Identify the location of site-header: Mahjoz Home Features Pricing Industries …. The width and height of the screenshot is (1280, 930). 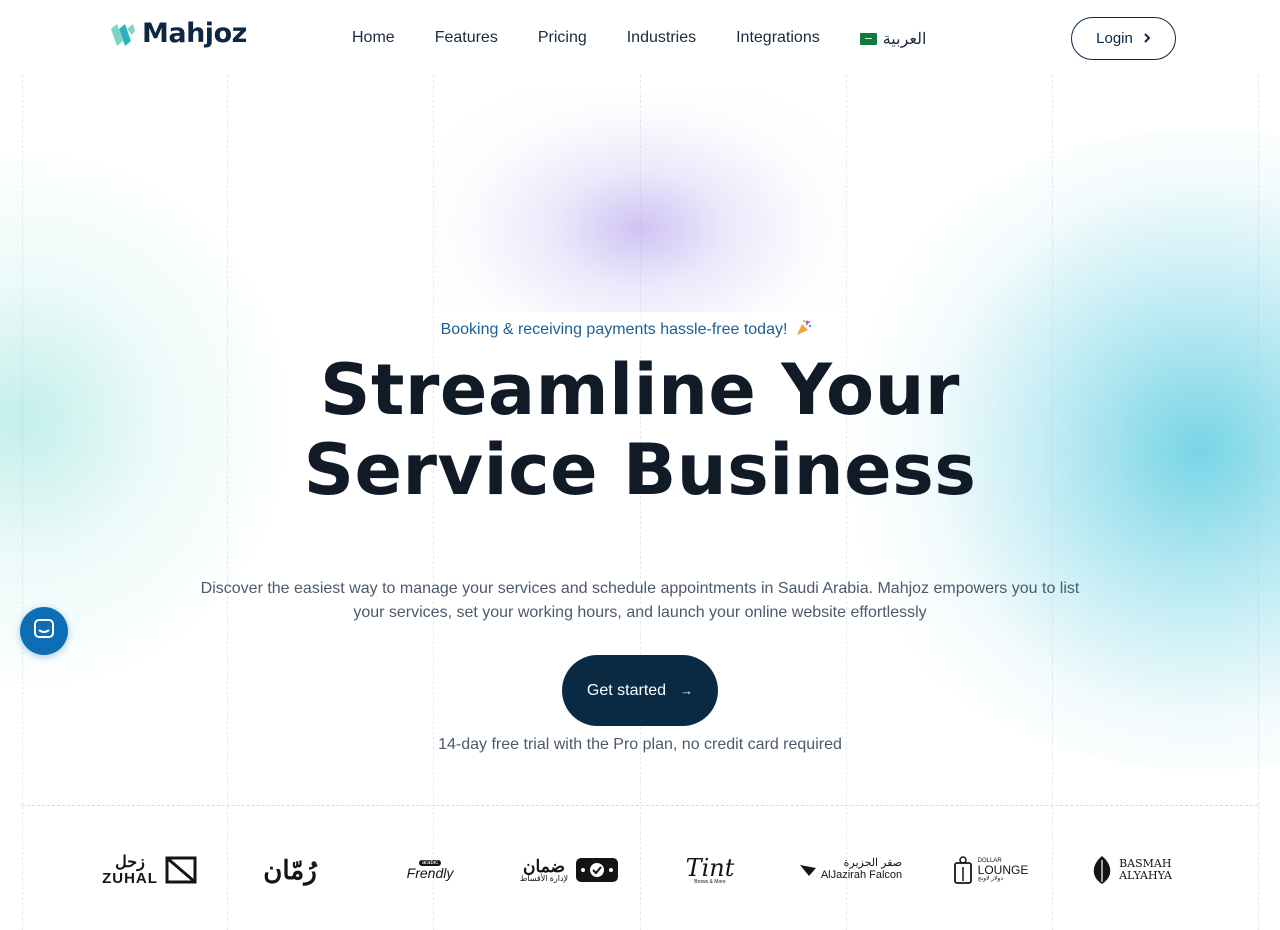
(640, 39).